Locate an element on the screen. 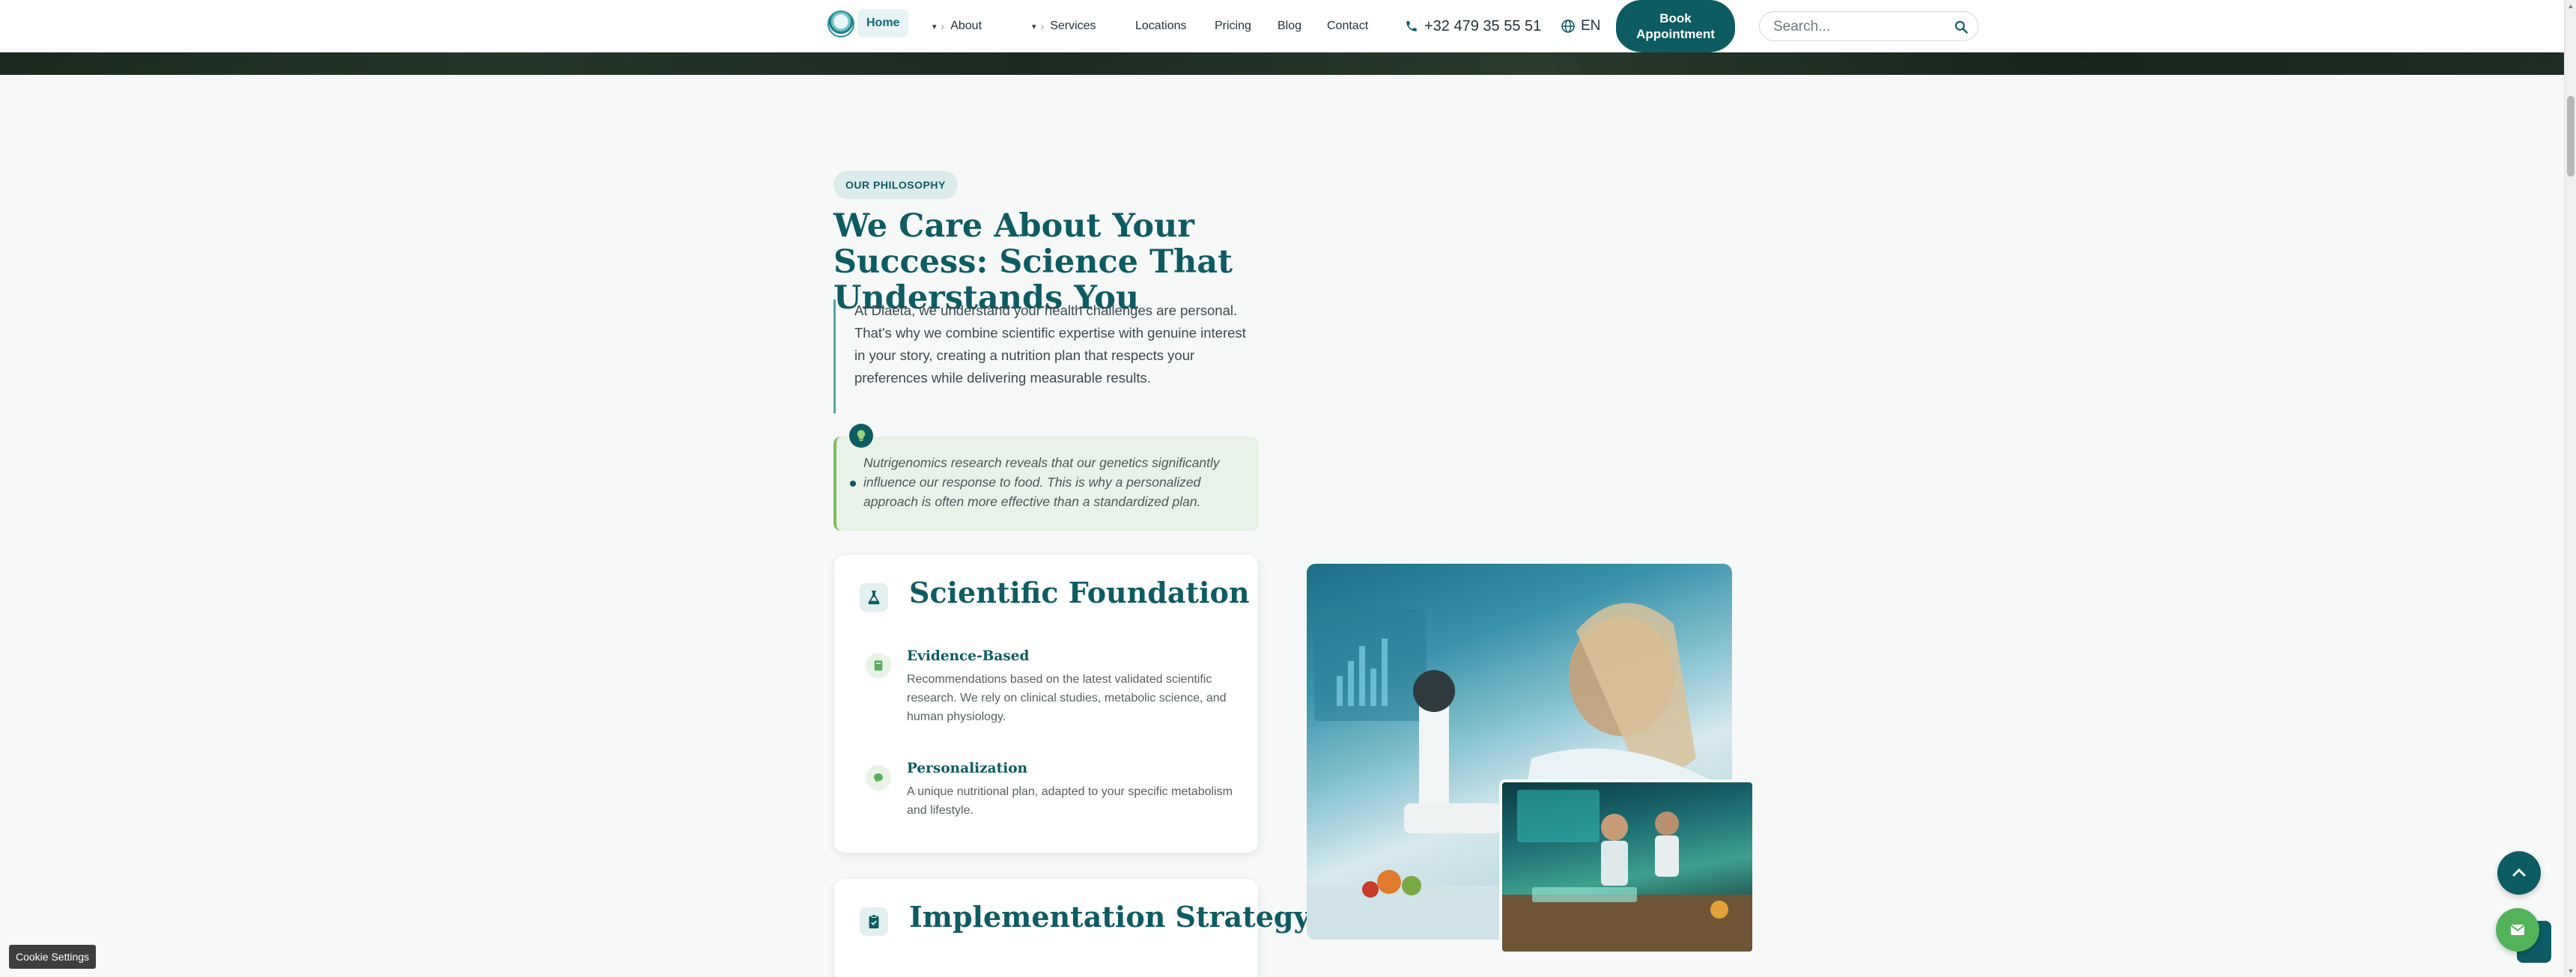  brain-icon is located at coordinates (878, 778).